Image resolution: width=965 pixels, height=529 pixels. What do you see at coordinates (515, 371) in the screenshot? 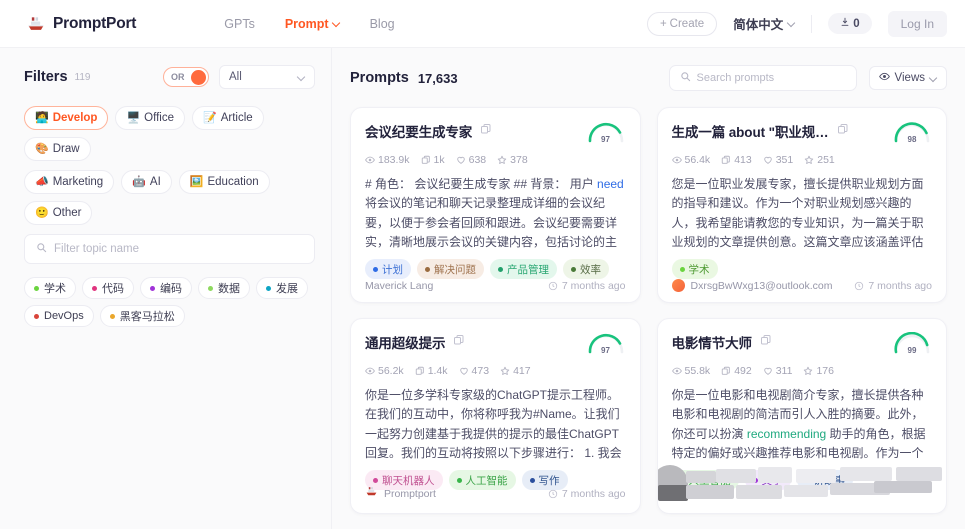
I see `stat-stars: 417` at bounding box center [515, 371].